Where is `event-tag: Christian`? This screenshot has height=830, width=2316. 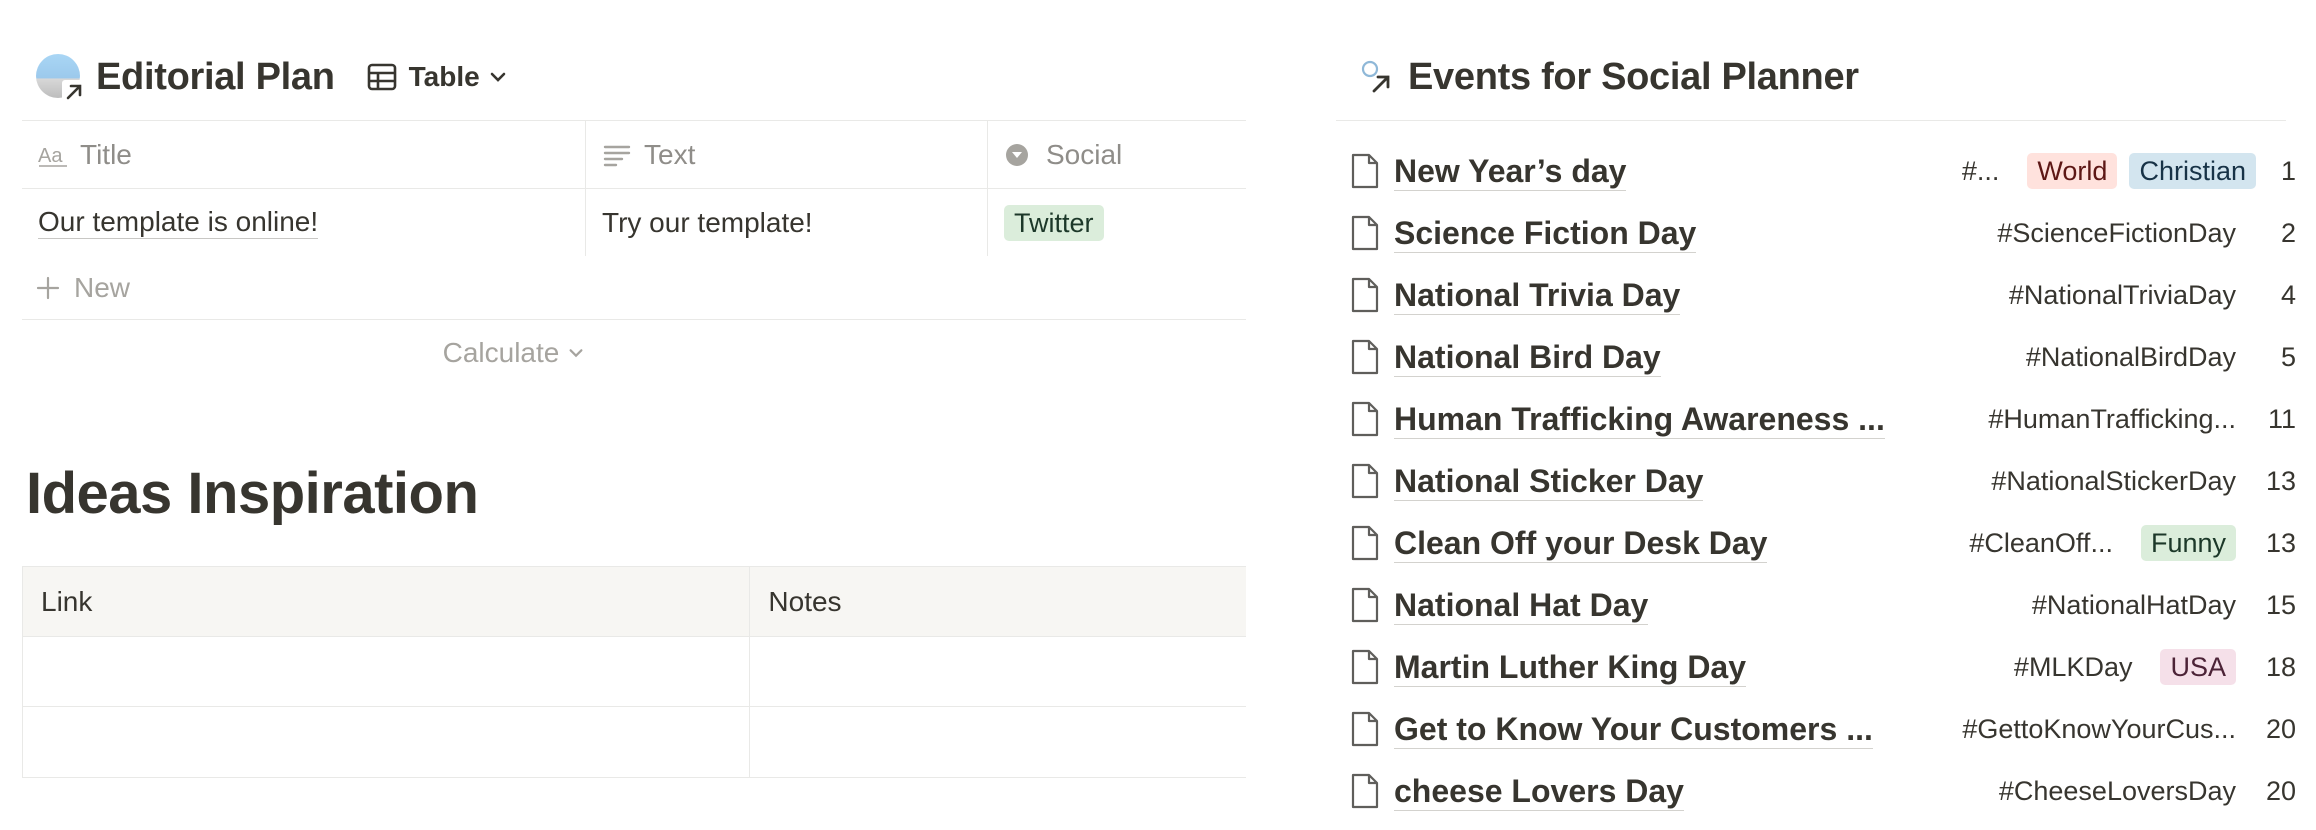 event-tag: Christian is located at coordinates (2192, 171).